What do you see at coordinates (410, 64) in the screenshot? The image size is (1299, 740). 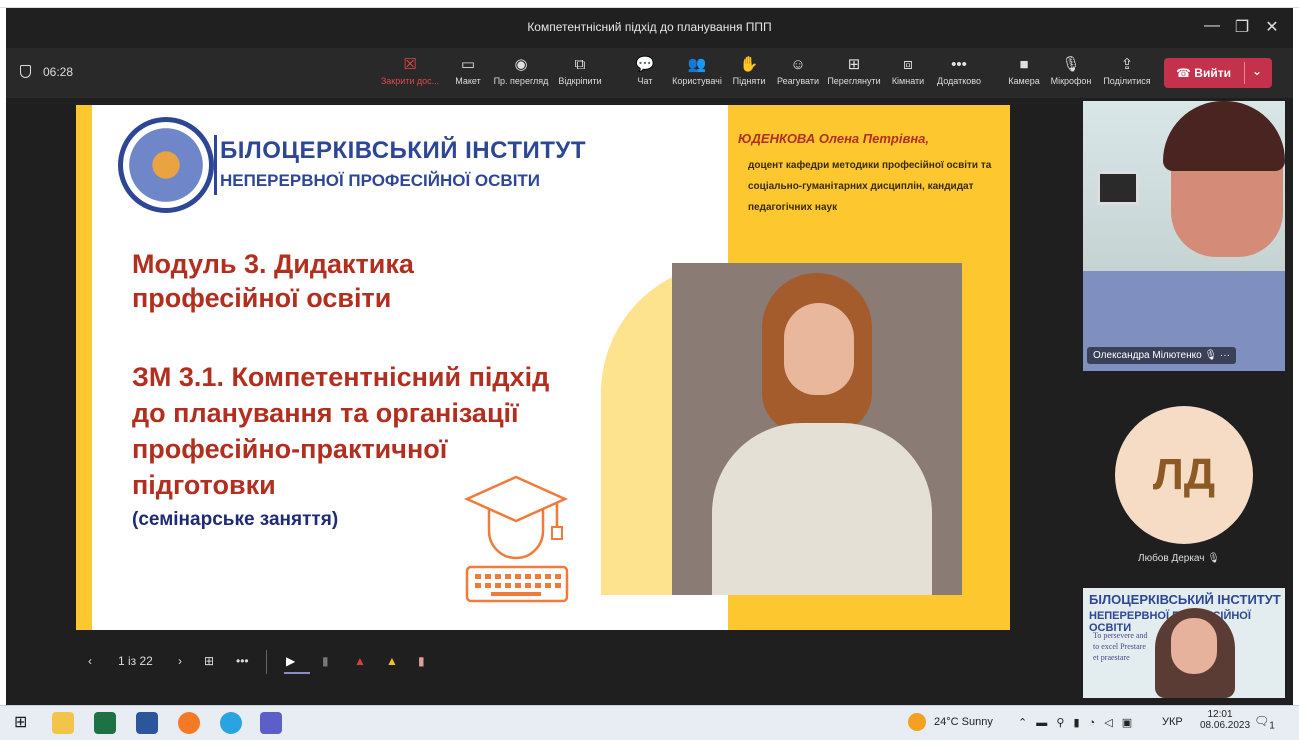 I see `close-share-icon: ☒` at bounding box center [410, 64].